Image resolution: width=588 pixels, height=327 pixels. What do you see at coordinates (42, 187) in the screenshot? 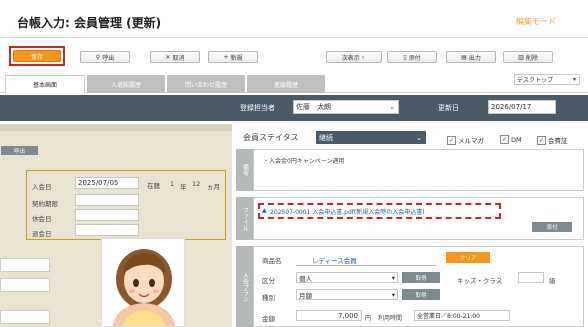
I see `join-date-label: 入会日` at bounding box center [42, 187].